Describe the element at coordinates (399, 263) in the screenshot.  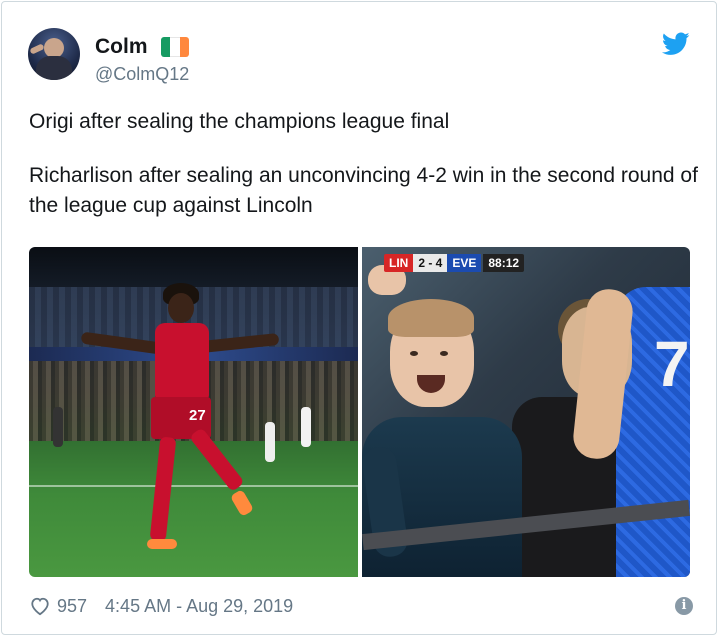
I see `scoreboard-team-home: LIN` at that location.